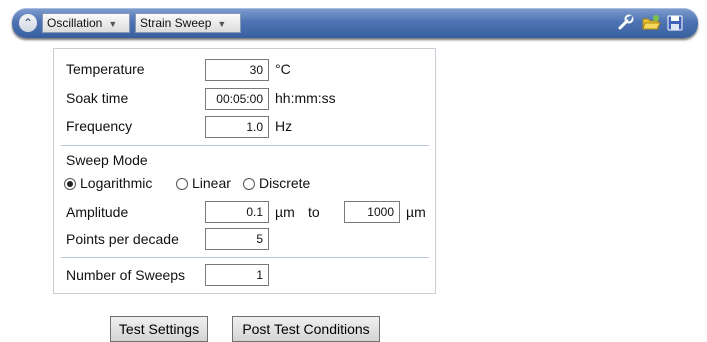 Image resolution: width=707 pixels, height=342 pixels. Describe the element at coordinates (285, 212) in the screenshot. I see `amplitude-from-unit: µm` at that location.